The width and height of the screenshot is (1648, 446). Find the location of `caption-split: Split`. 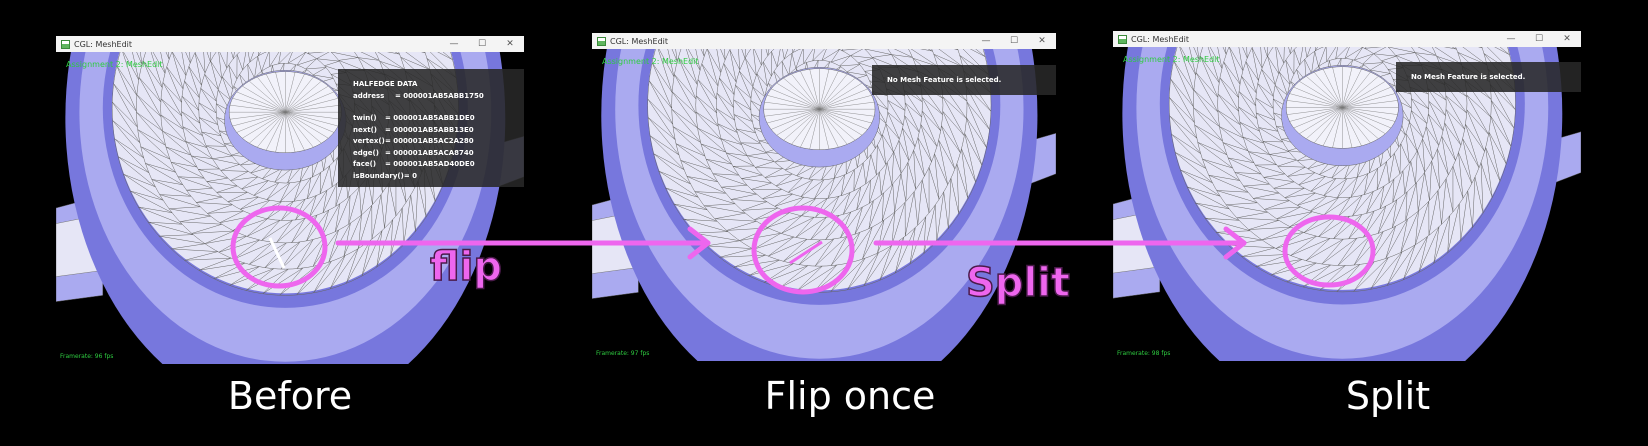

caption-split: Split is located at coordinates (1388, 396).